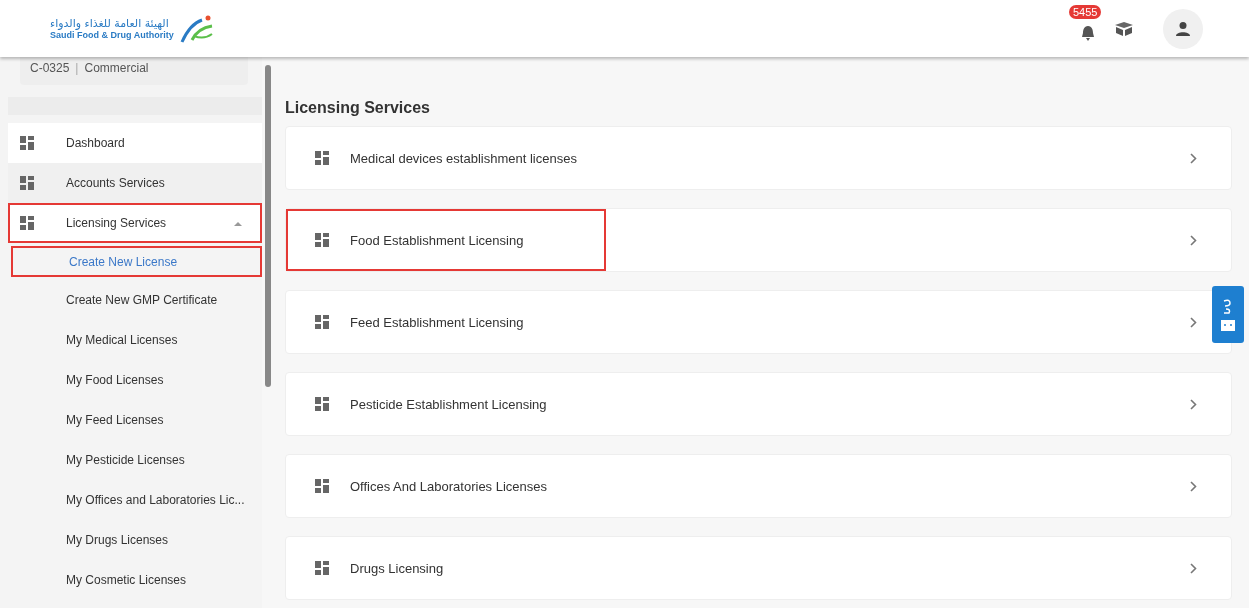  What do you see at coordinates (135, 420) in the screenshot?
I see `sidebar-submenu-item: My Feed Licenses` at bounding box center [135, 420].